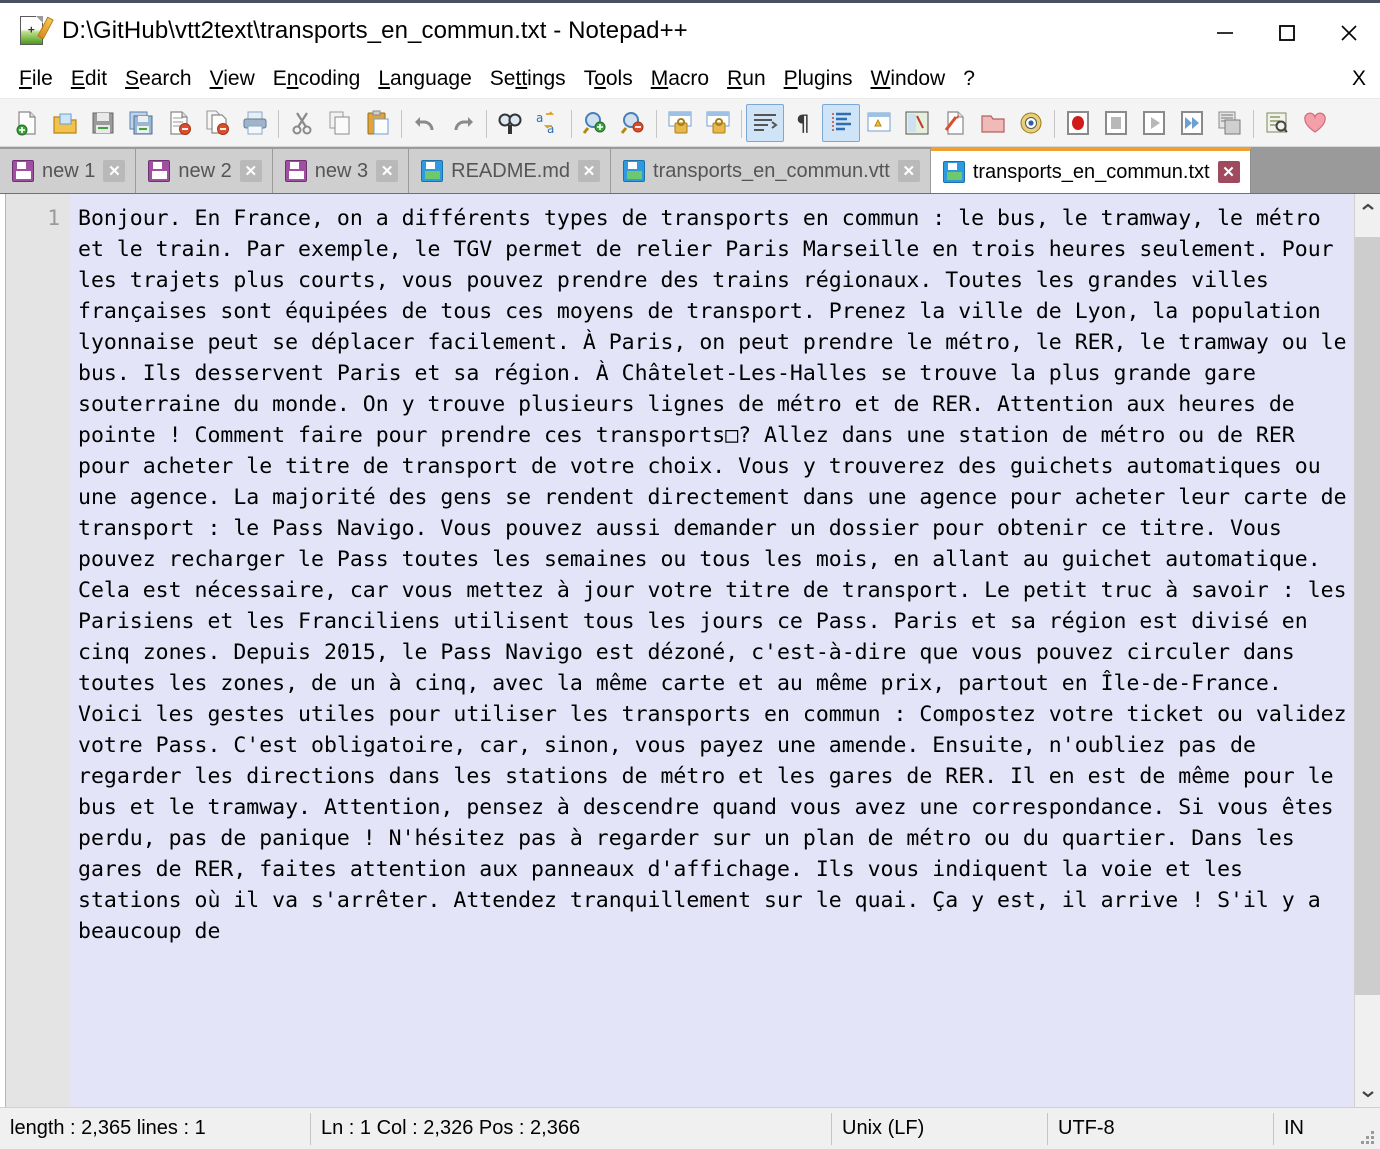 The height and width of the screenshot is (1149, 1380). What do you see at coordinates (746, 79) in the screenshot?
I see `menu-run: Run` at bounding box center [746, 79].